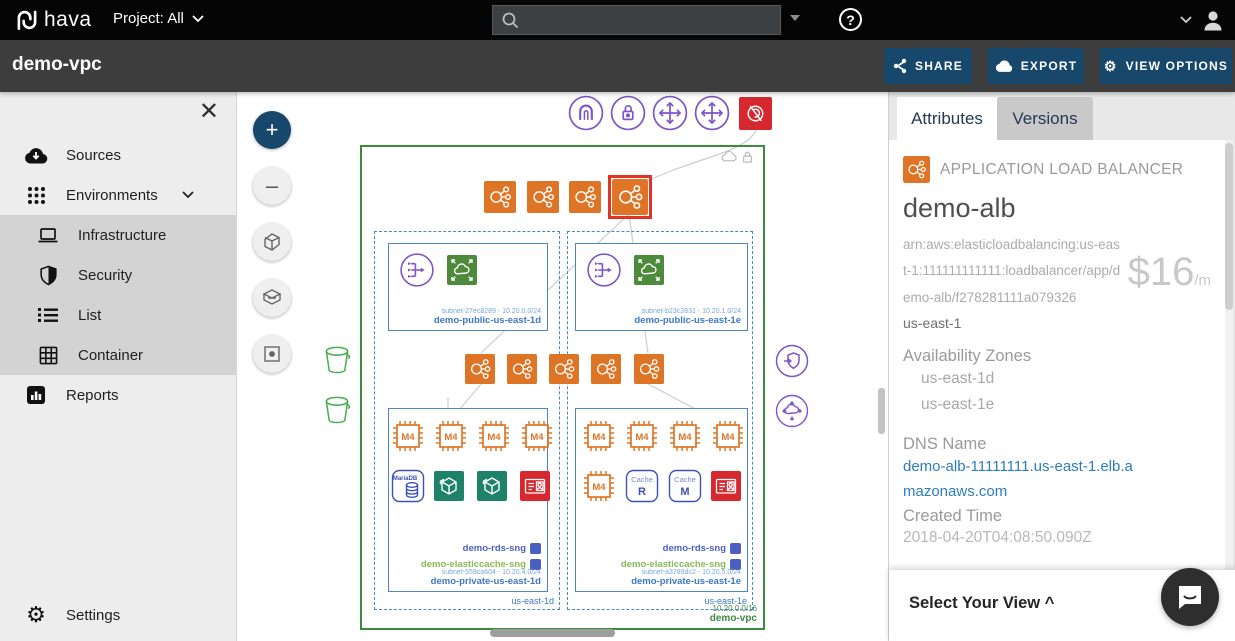  Describe the element at coordinates (510, 20) in the screenshot. I see `search-icon` at that location.